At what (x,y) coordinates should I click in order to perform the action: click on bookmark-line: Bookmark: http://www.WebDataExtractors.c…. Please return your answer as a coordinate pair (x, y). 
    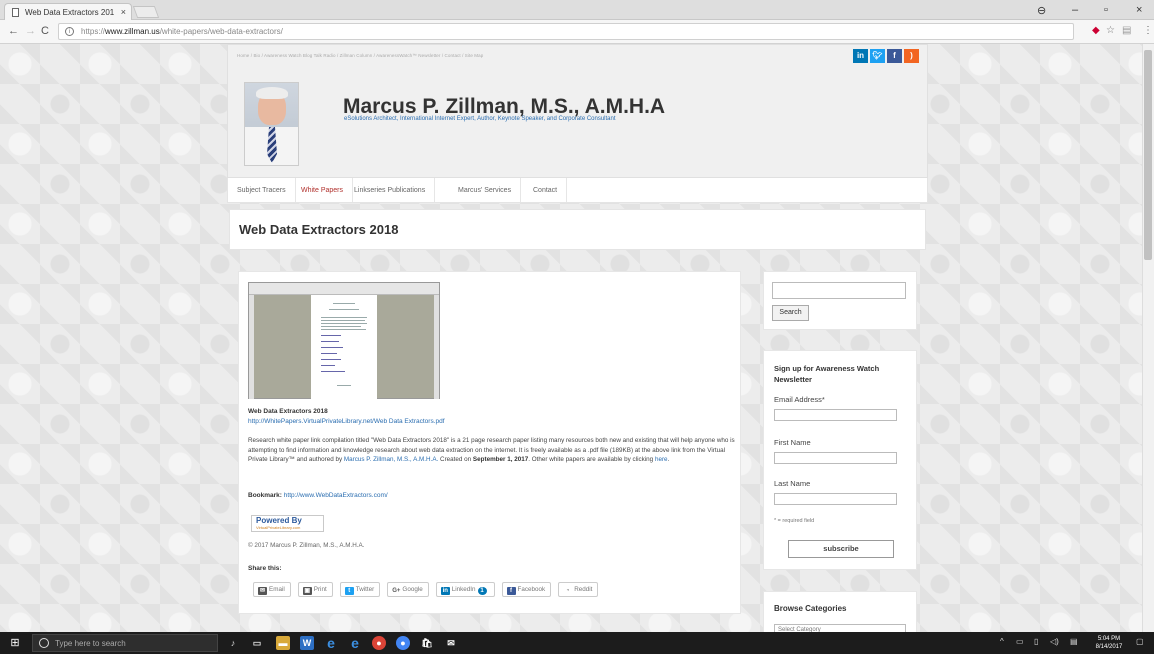
    Looking at the image, I should click on (318, 495).